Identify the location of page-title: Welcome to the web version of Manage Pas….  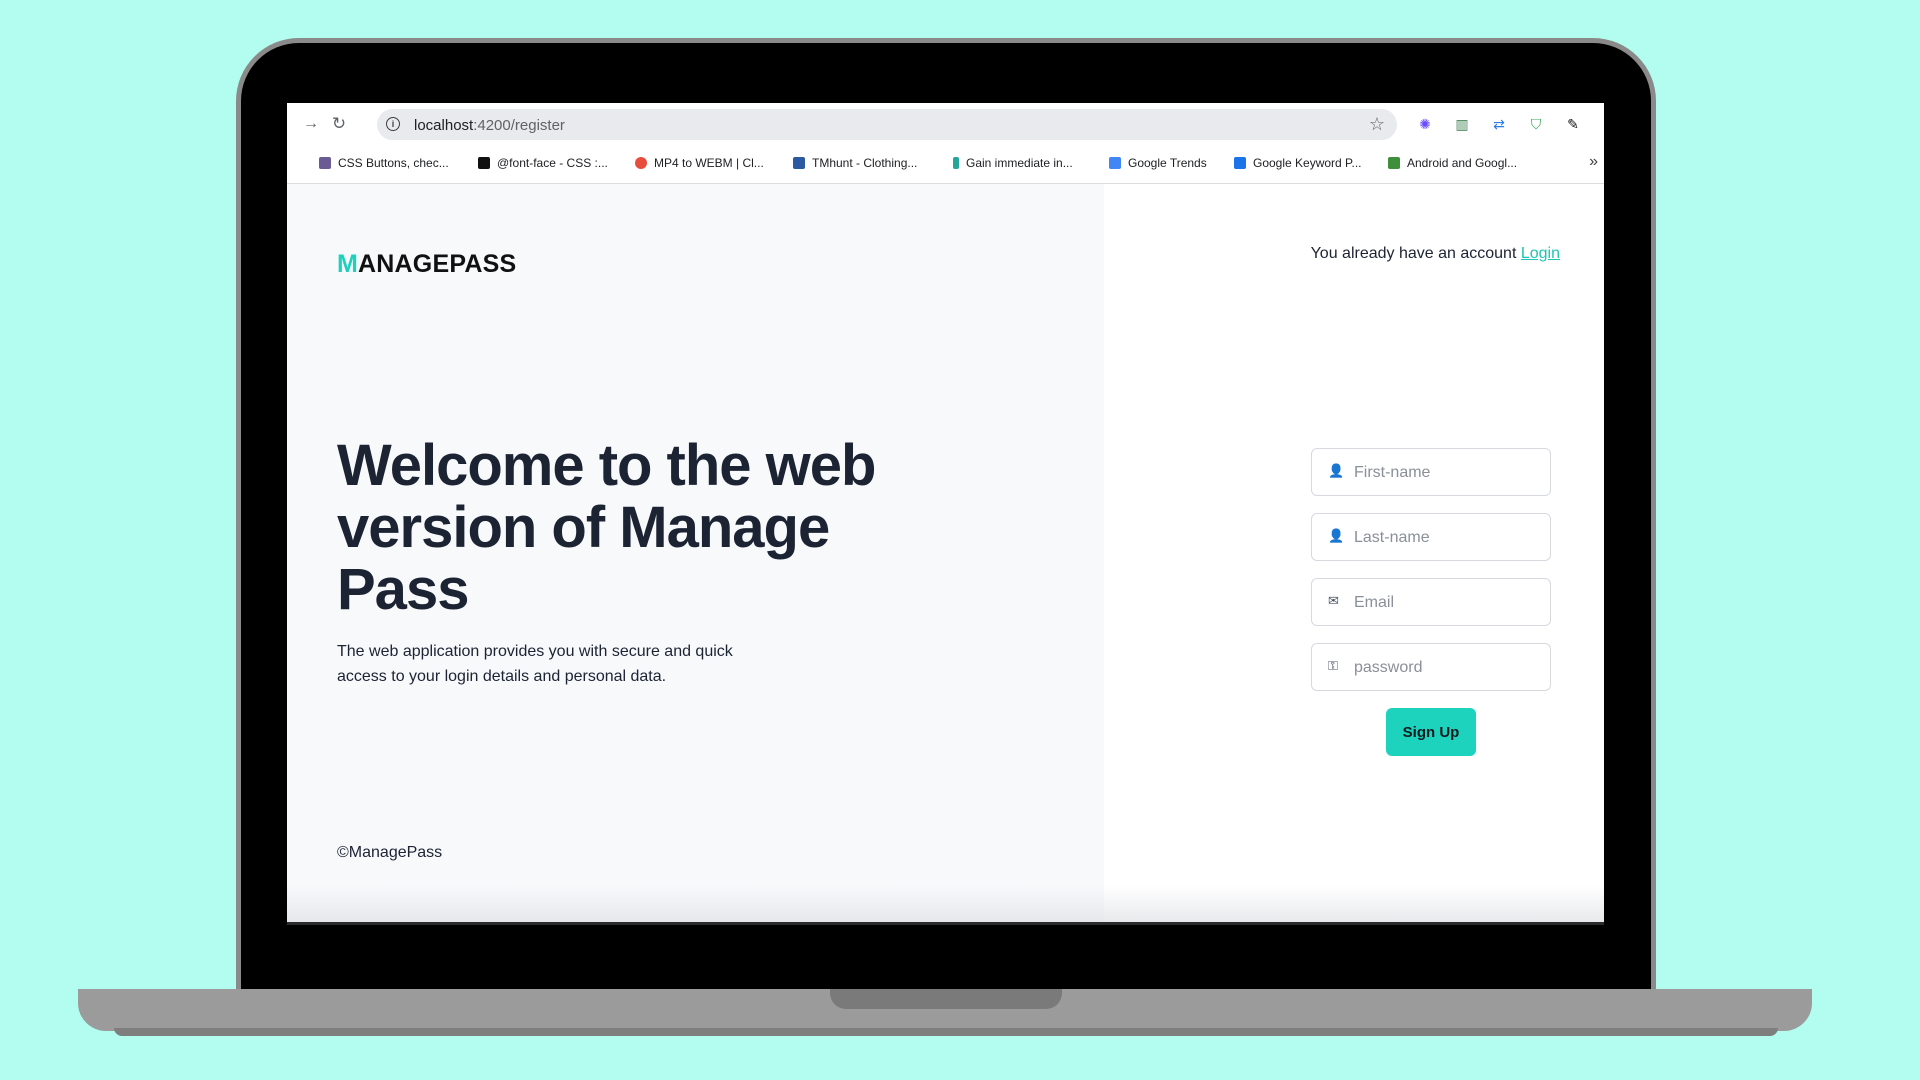
(606, 527).